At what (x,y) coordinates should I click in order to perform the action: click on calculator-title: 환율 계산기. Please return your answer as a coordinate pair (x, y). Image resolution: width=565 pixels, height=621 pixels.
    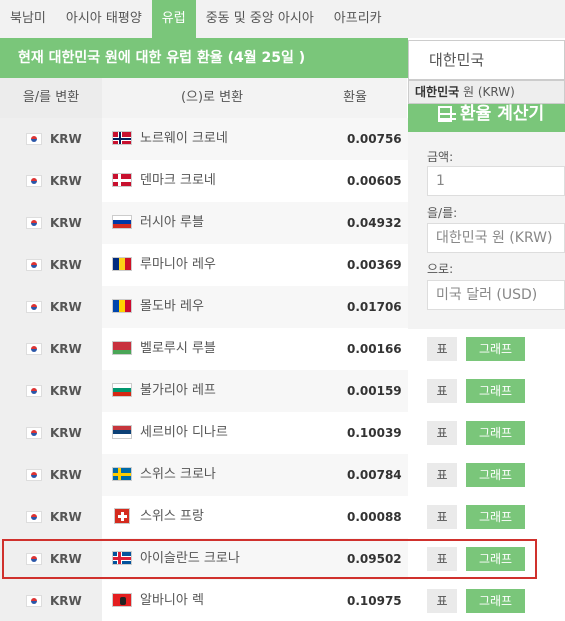
    Looking at the image, I should click on (502, 114).